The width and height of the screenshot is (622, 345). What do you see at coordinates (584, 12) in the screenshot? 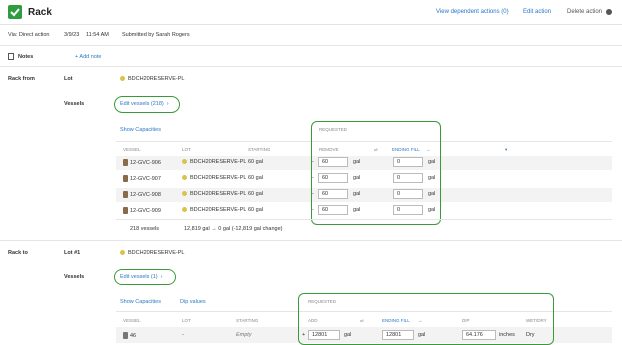
I see `delete-action-link: Delete action` at bounding box center [584, 12].